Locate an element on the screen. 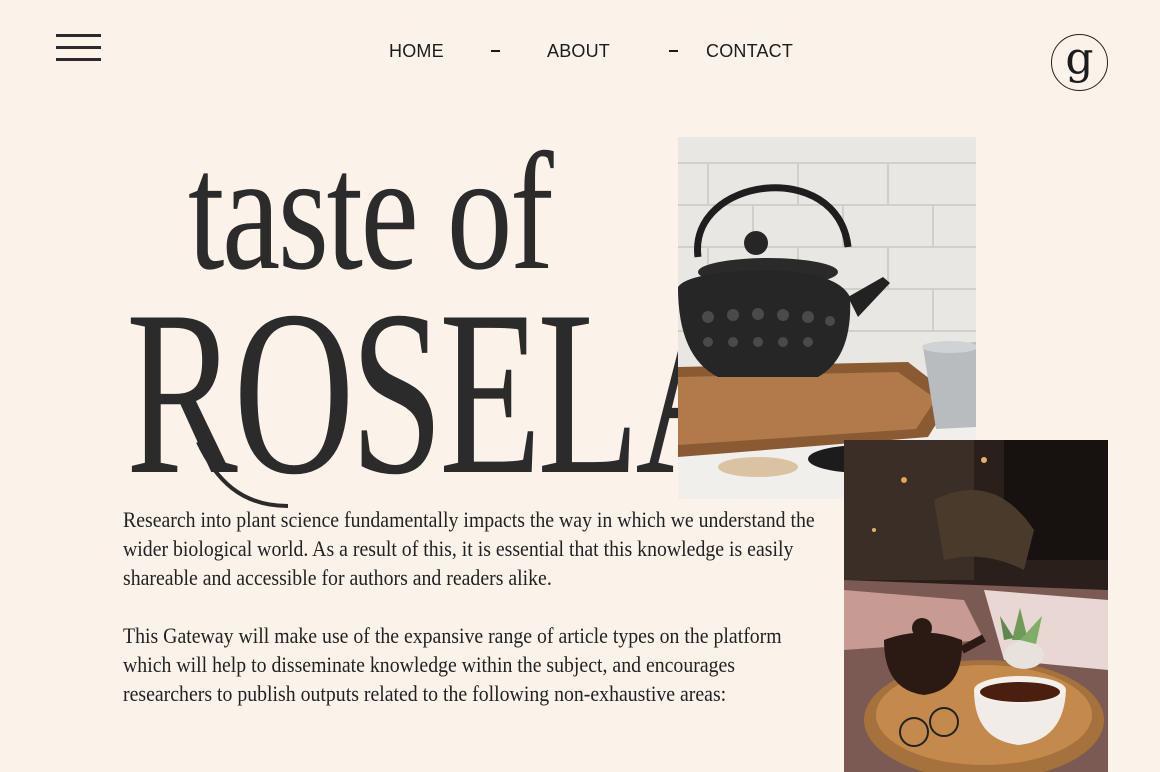  brand-logo: g is located at coordinates (1079, 62).